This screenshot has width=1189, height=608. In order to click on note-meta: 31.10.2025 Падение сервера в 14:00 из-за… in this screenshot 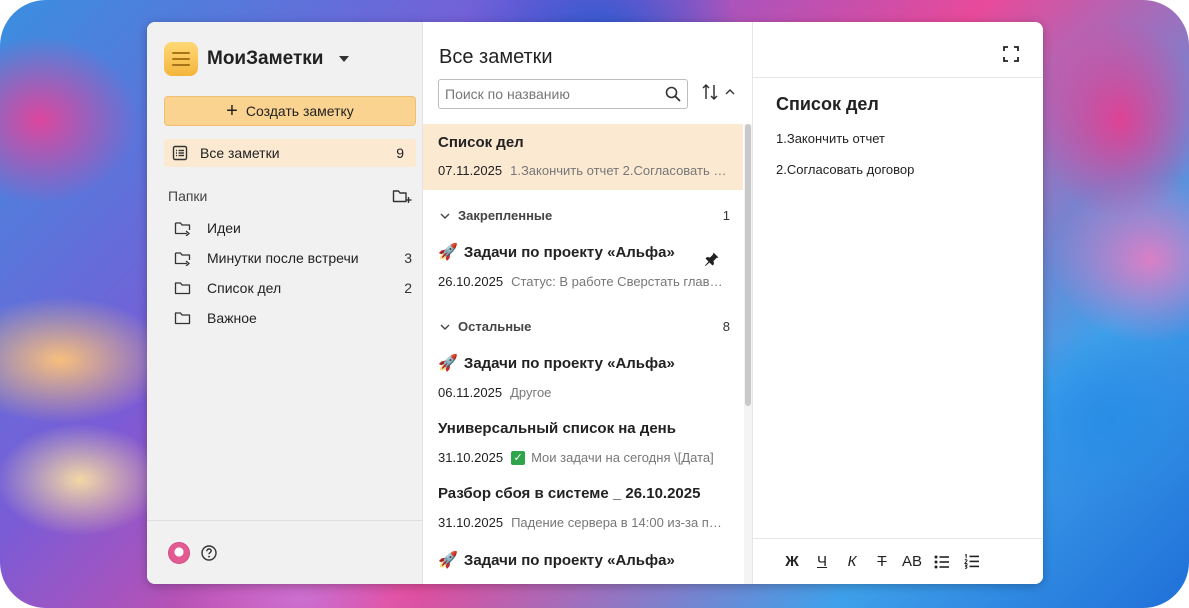, I will do `click(583, 522)`.